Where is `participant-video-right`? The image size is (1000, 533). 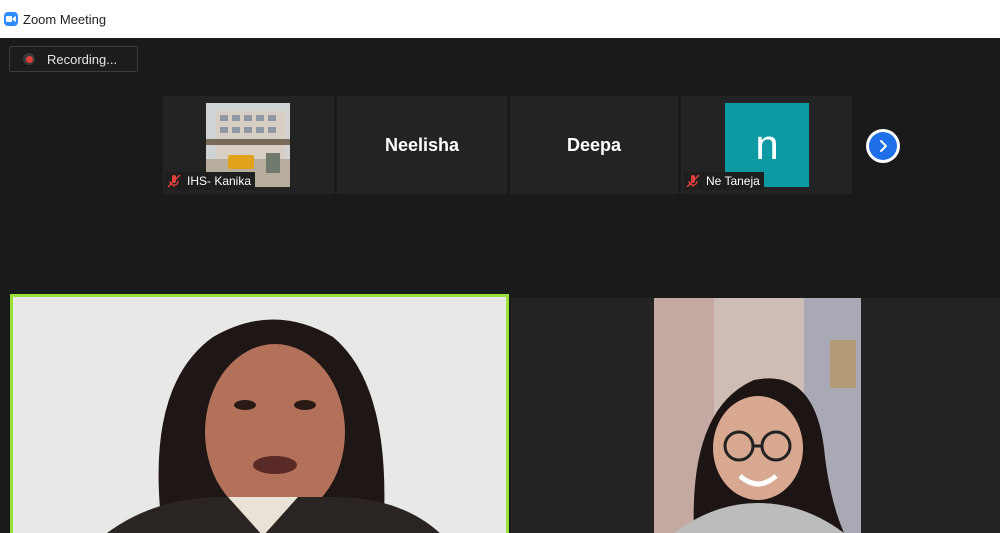
participant-video-right is located at coordinates (757, 415).